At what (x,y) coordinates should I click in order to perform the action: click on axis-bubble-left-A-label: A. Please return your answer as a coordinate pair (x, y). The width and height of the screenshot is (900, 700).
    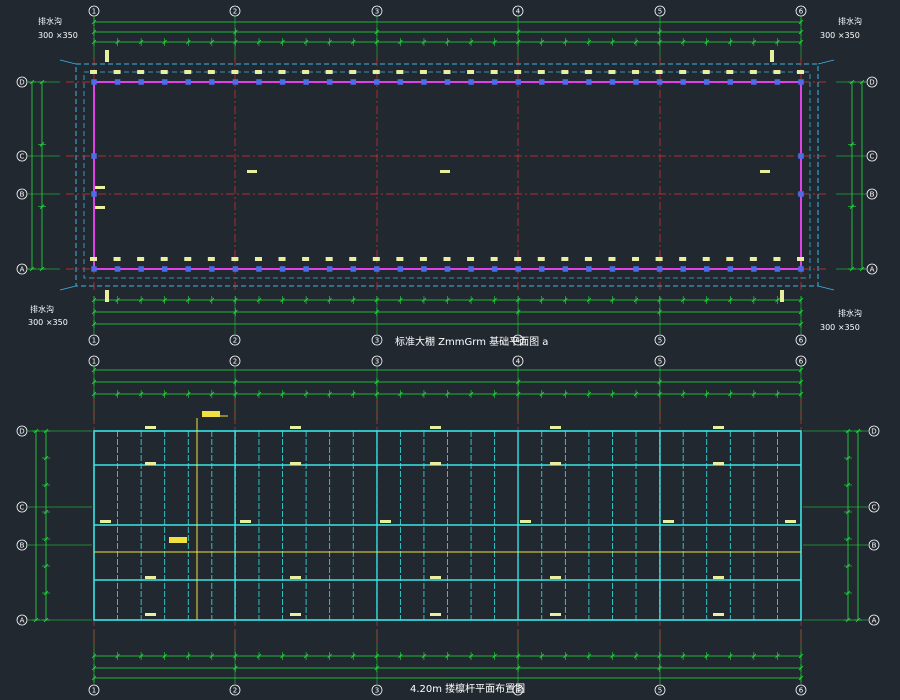
    Looking at the image, I should click on (22, 270).